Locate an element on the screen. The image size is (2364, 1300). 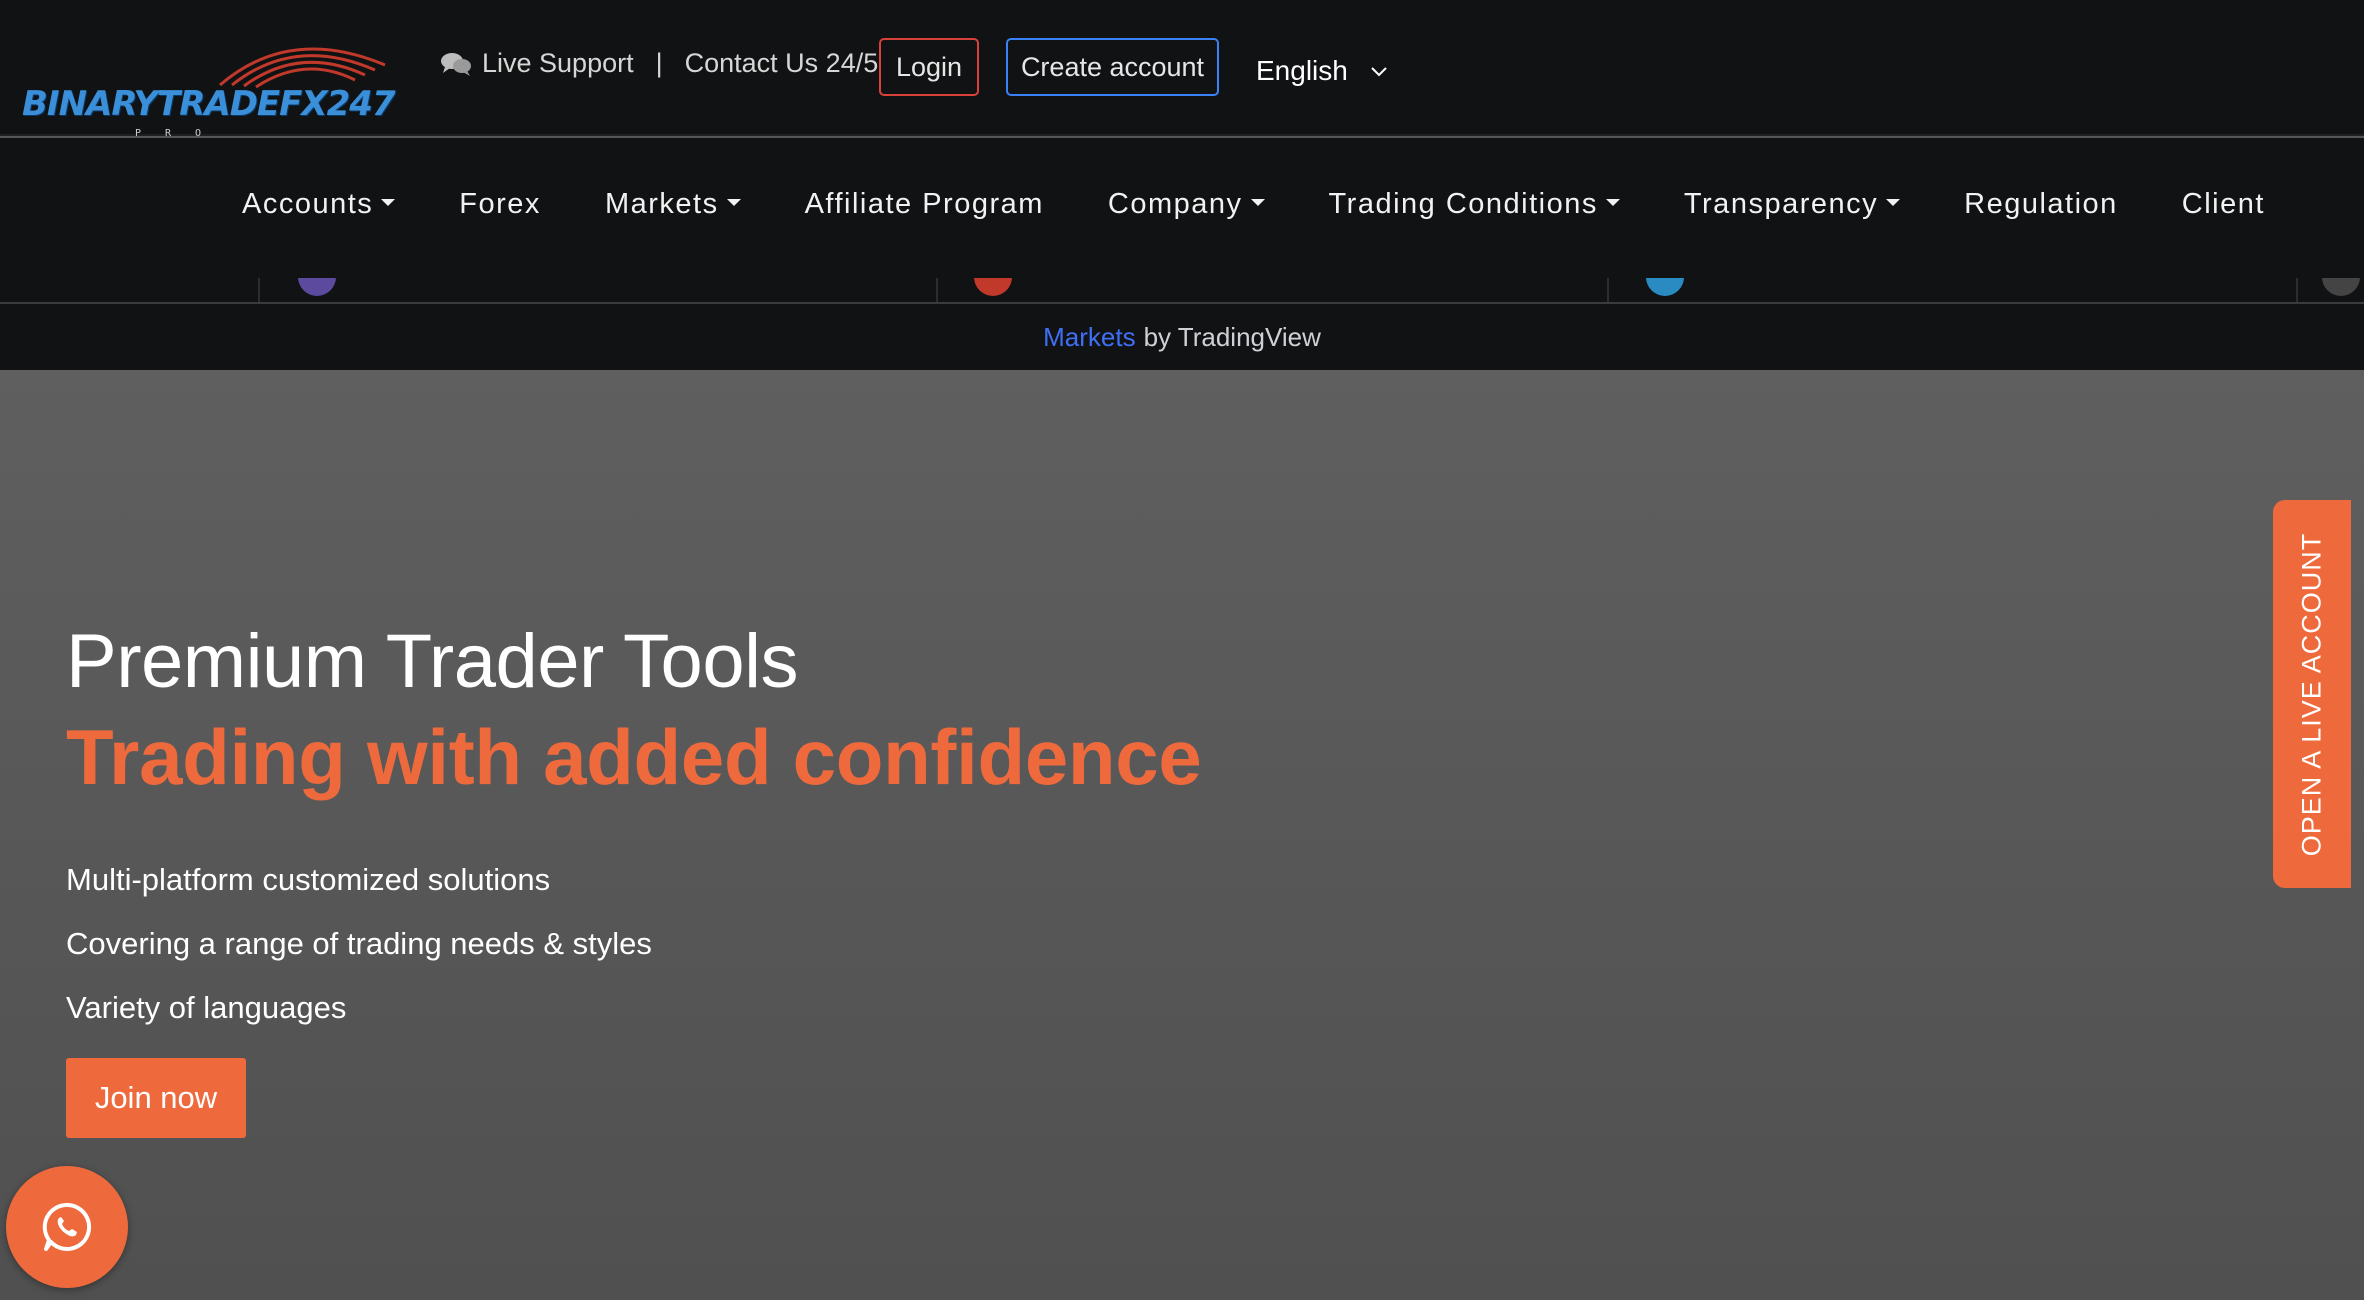
nav-item-markets: Markets is located at coordinates (673, 204).